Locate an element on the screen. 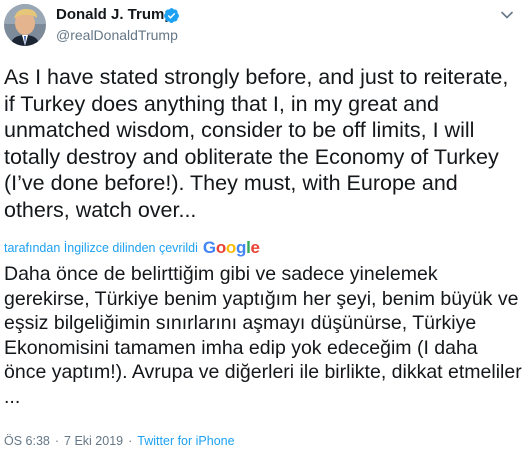 This screenshot has height=460, width=526. display-name: Donald J. Trump is located at coordinates (115, 14).